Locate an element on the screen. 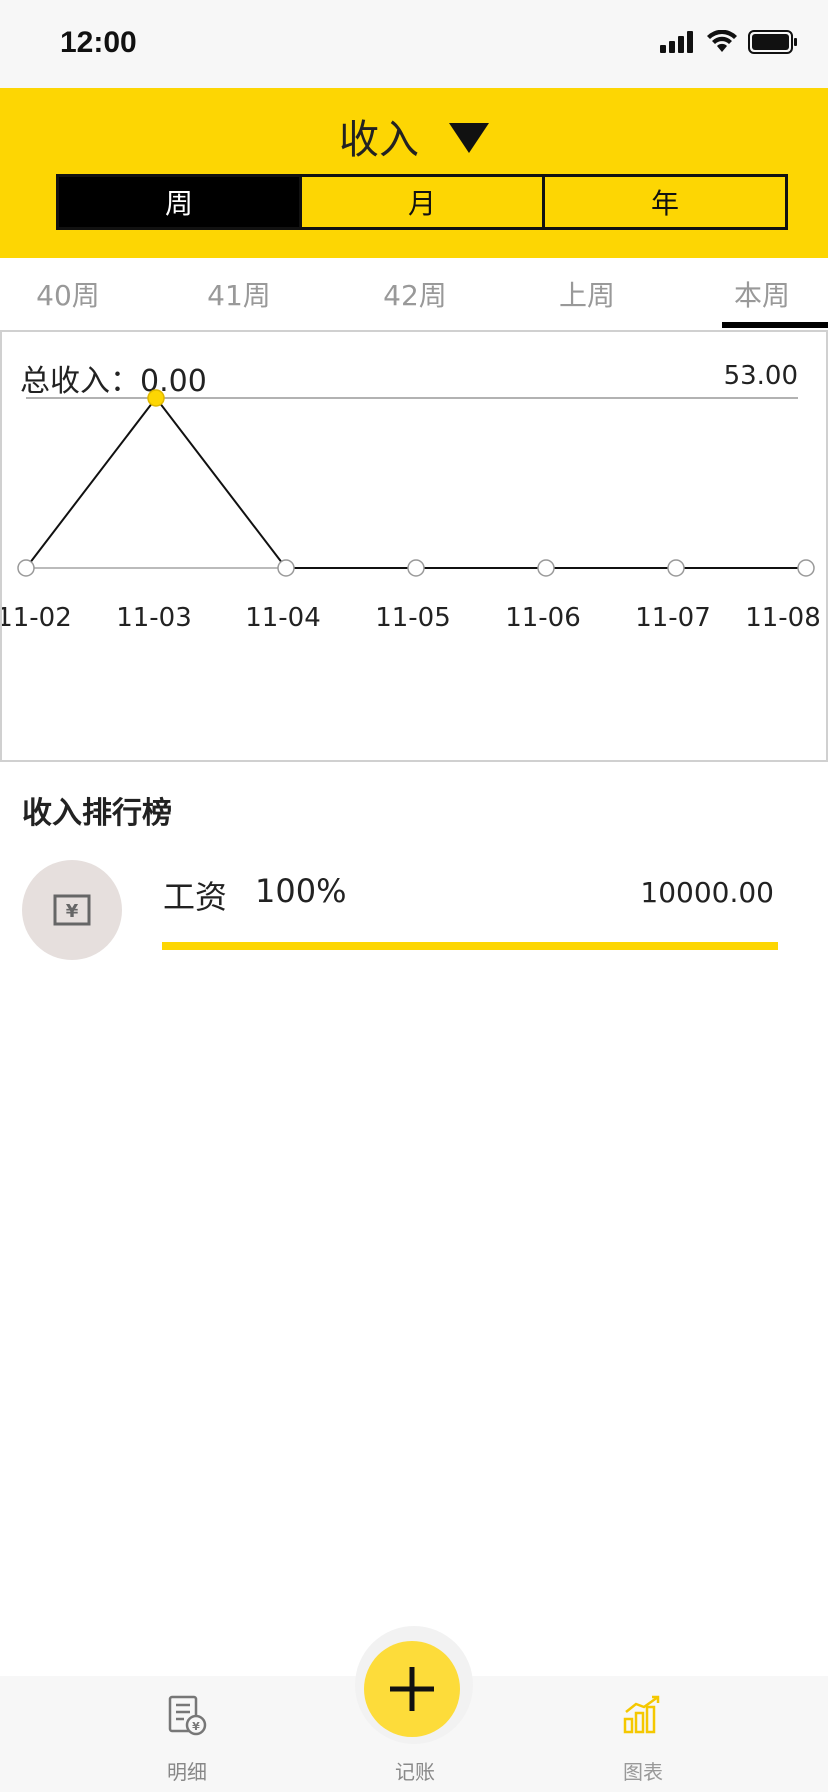  bill-detail-icon: ¥ is located at coordinates (187, 1715).